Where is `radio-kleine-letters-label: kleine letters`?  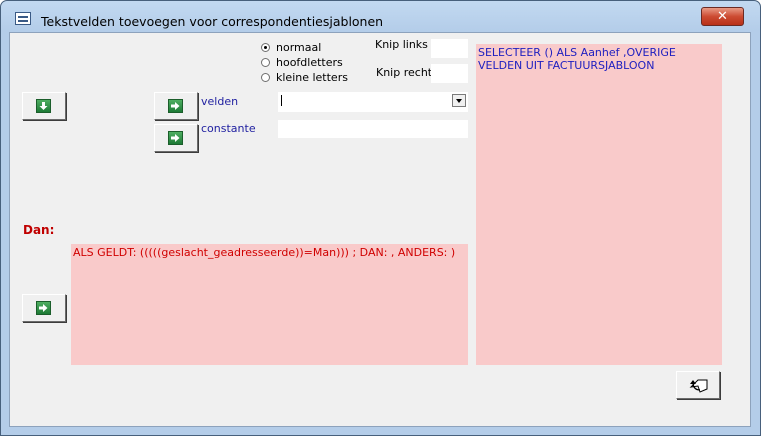 radio-kleine-letters-label: kleine letters is located at coordinates (312, 77).